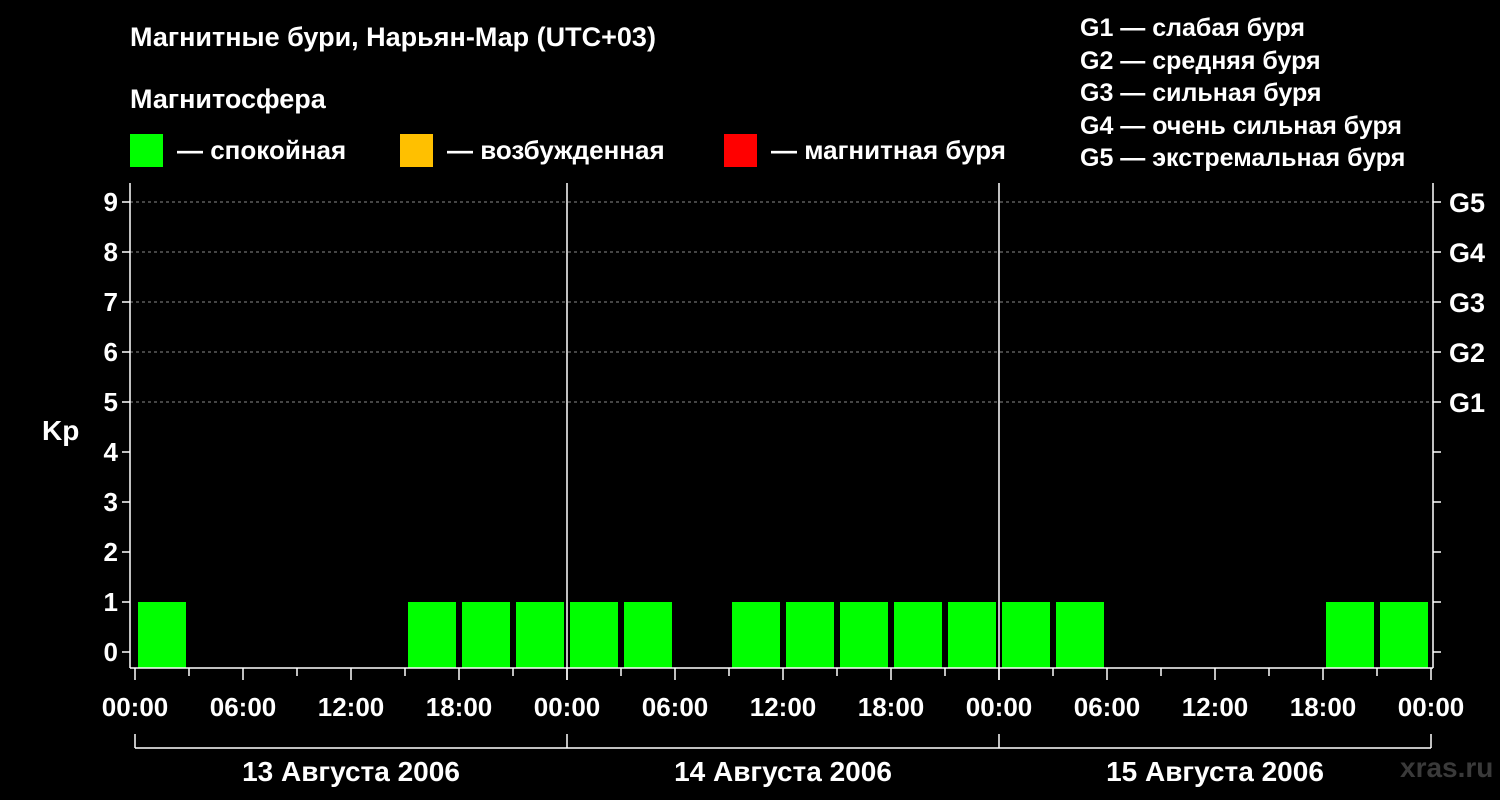 Image resolution: width=1500 pixels, height=800 pixels. I want to click on day-label: 13 Августа 2006, so click(351, 771).